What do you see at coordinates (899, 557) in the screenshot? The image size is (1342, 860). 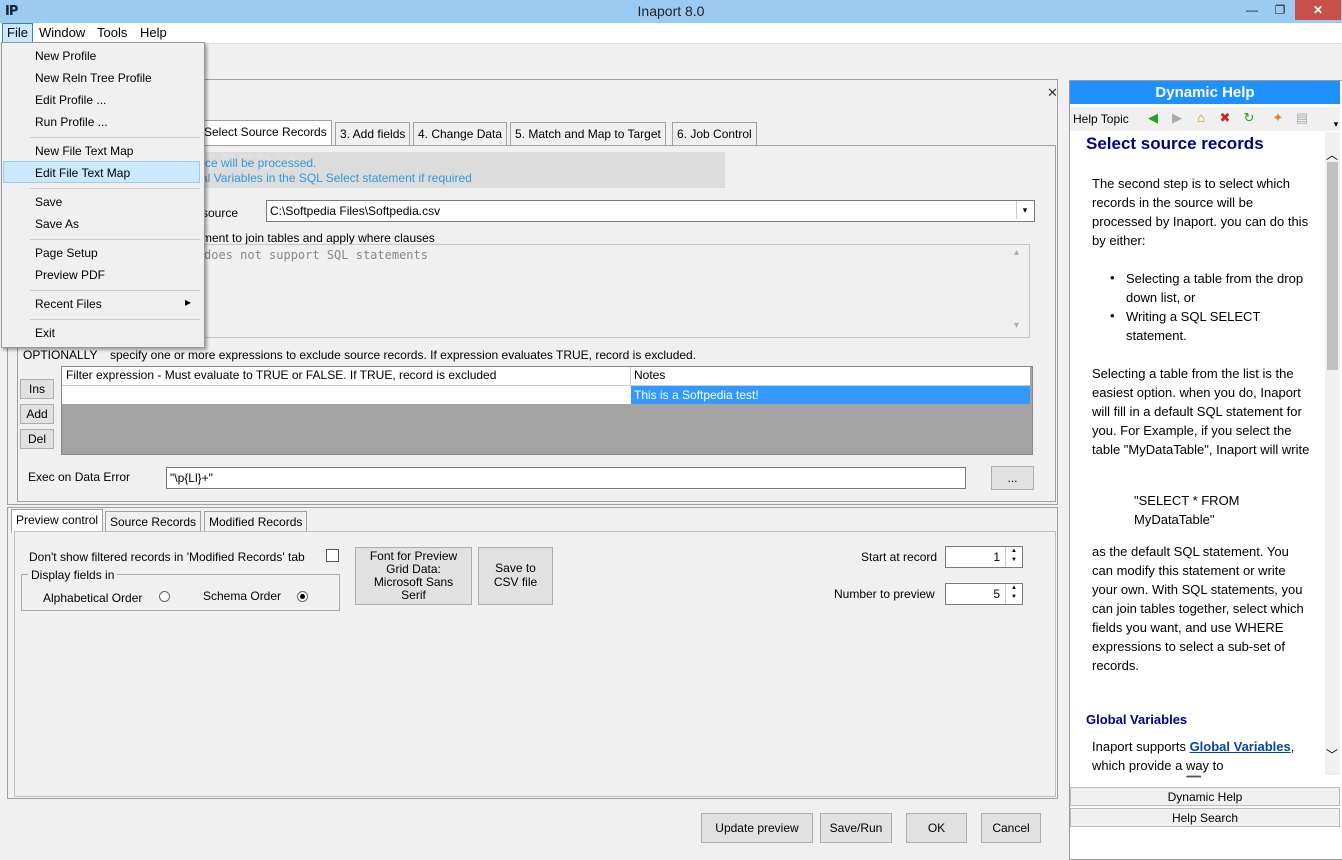 I see `start-record-label: Start at record` at bounding box center [899, 557].